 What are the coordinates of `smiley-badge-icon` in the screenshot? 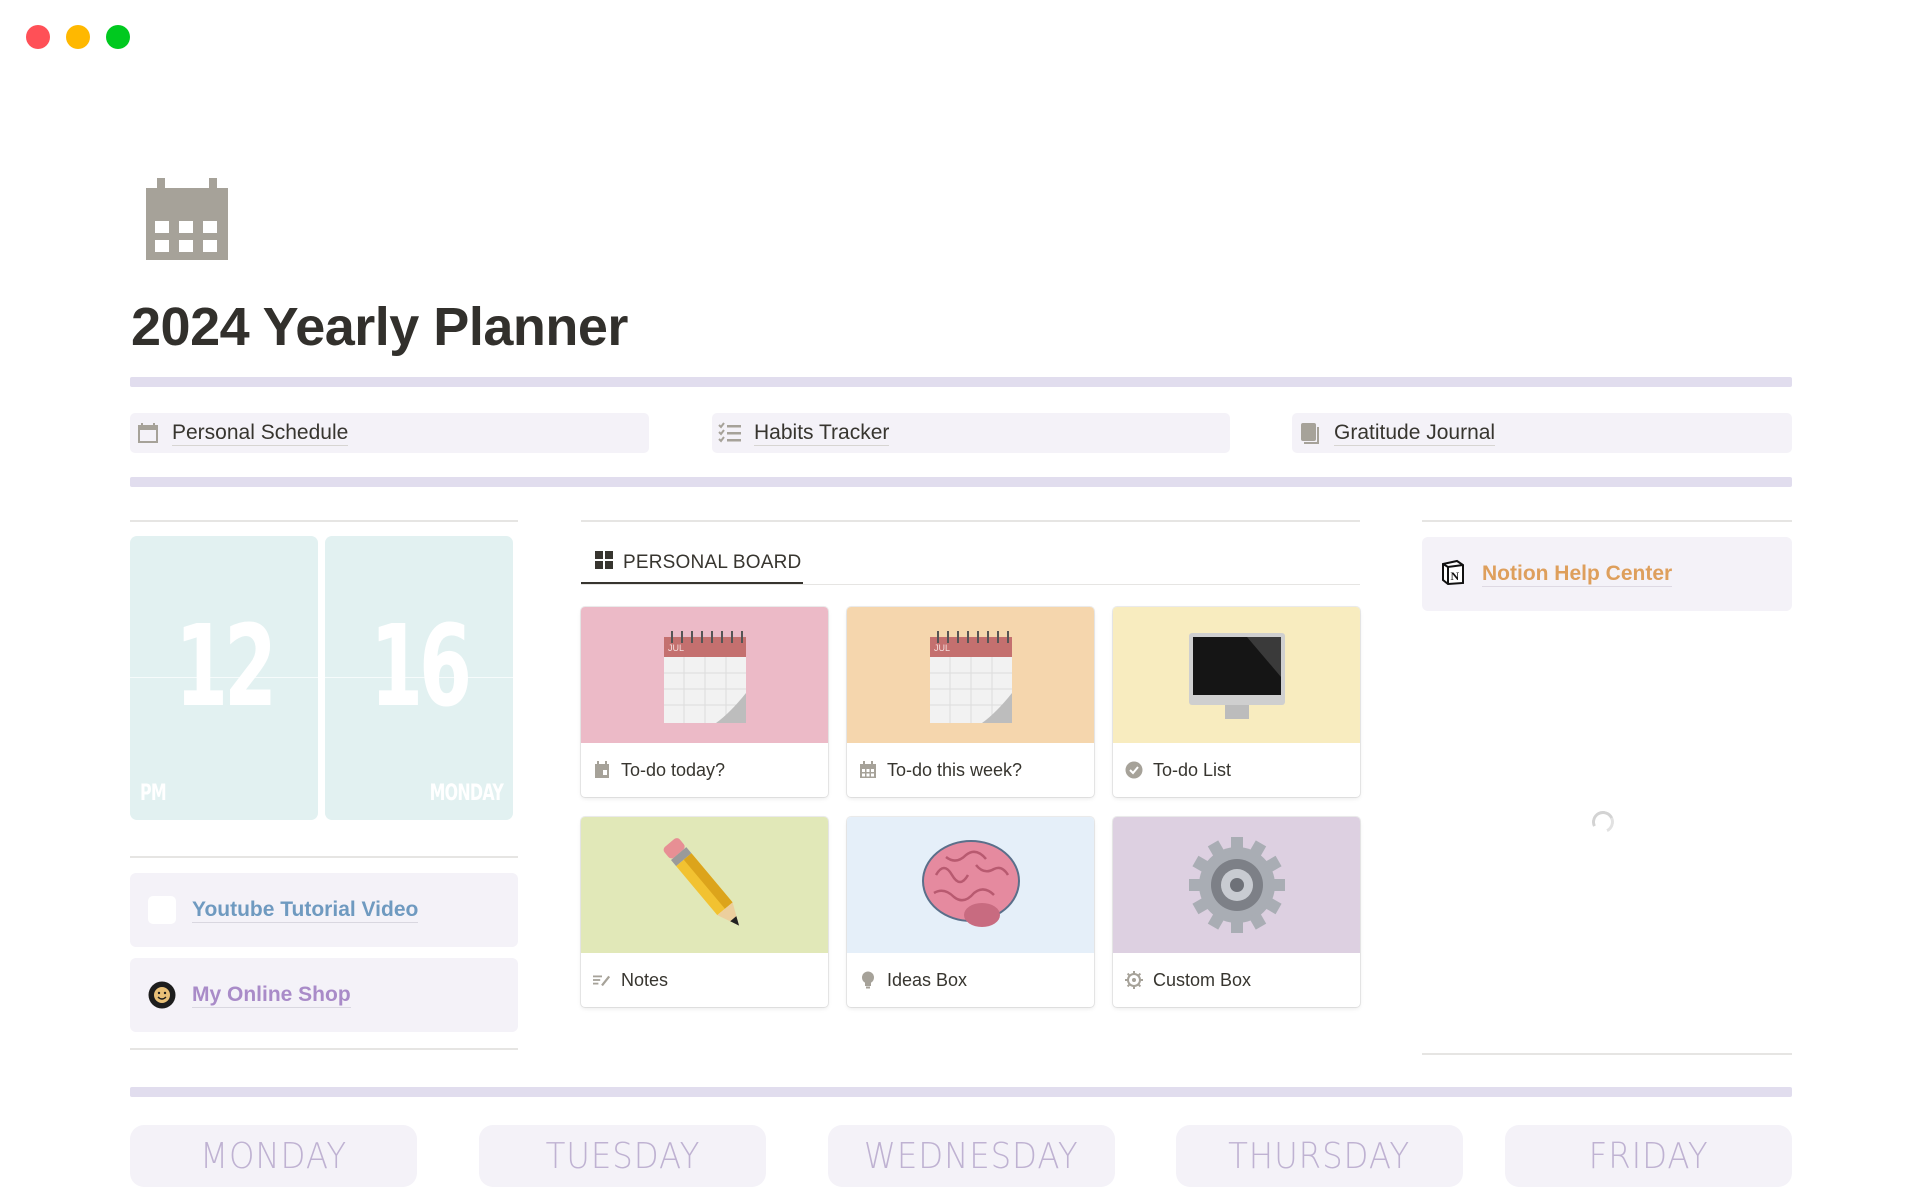 It's located at (162, 995).